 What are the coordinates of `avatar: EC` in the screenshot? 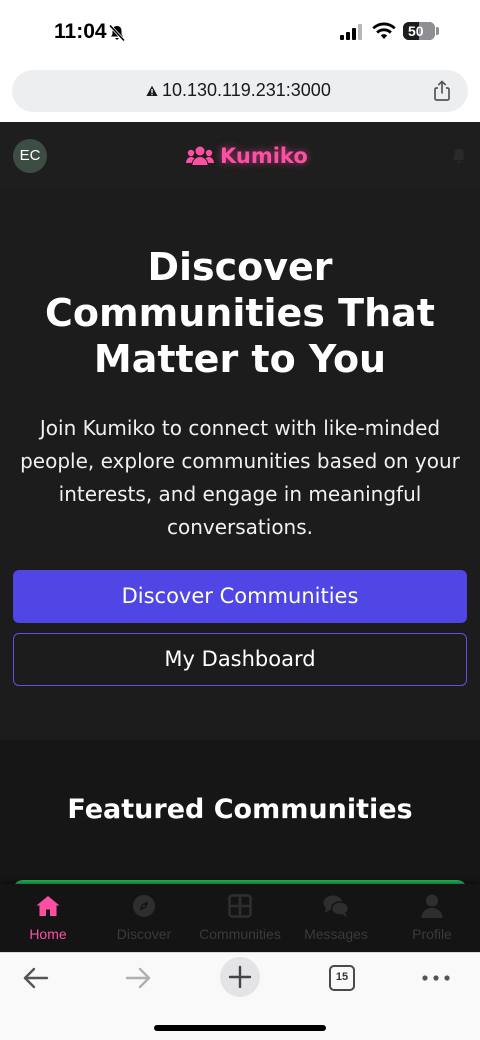 It's located at (30, 156).